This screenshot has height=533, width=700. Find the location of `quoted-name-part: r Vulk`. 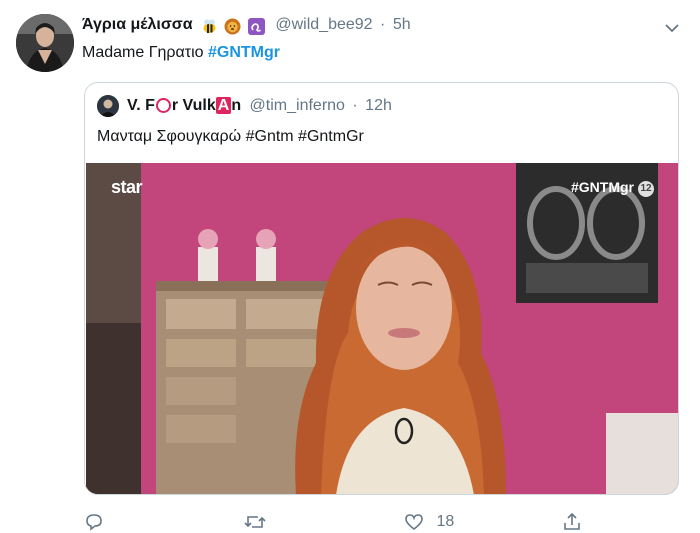

quoted-name-part: r Vulk is located at coordinates (193, 105).